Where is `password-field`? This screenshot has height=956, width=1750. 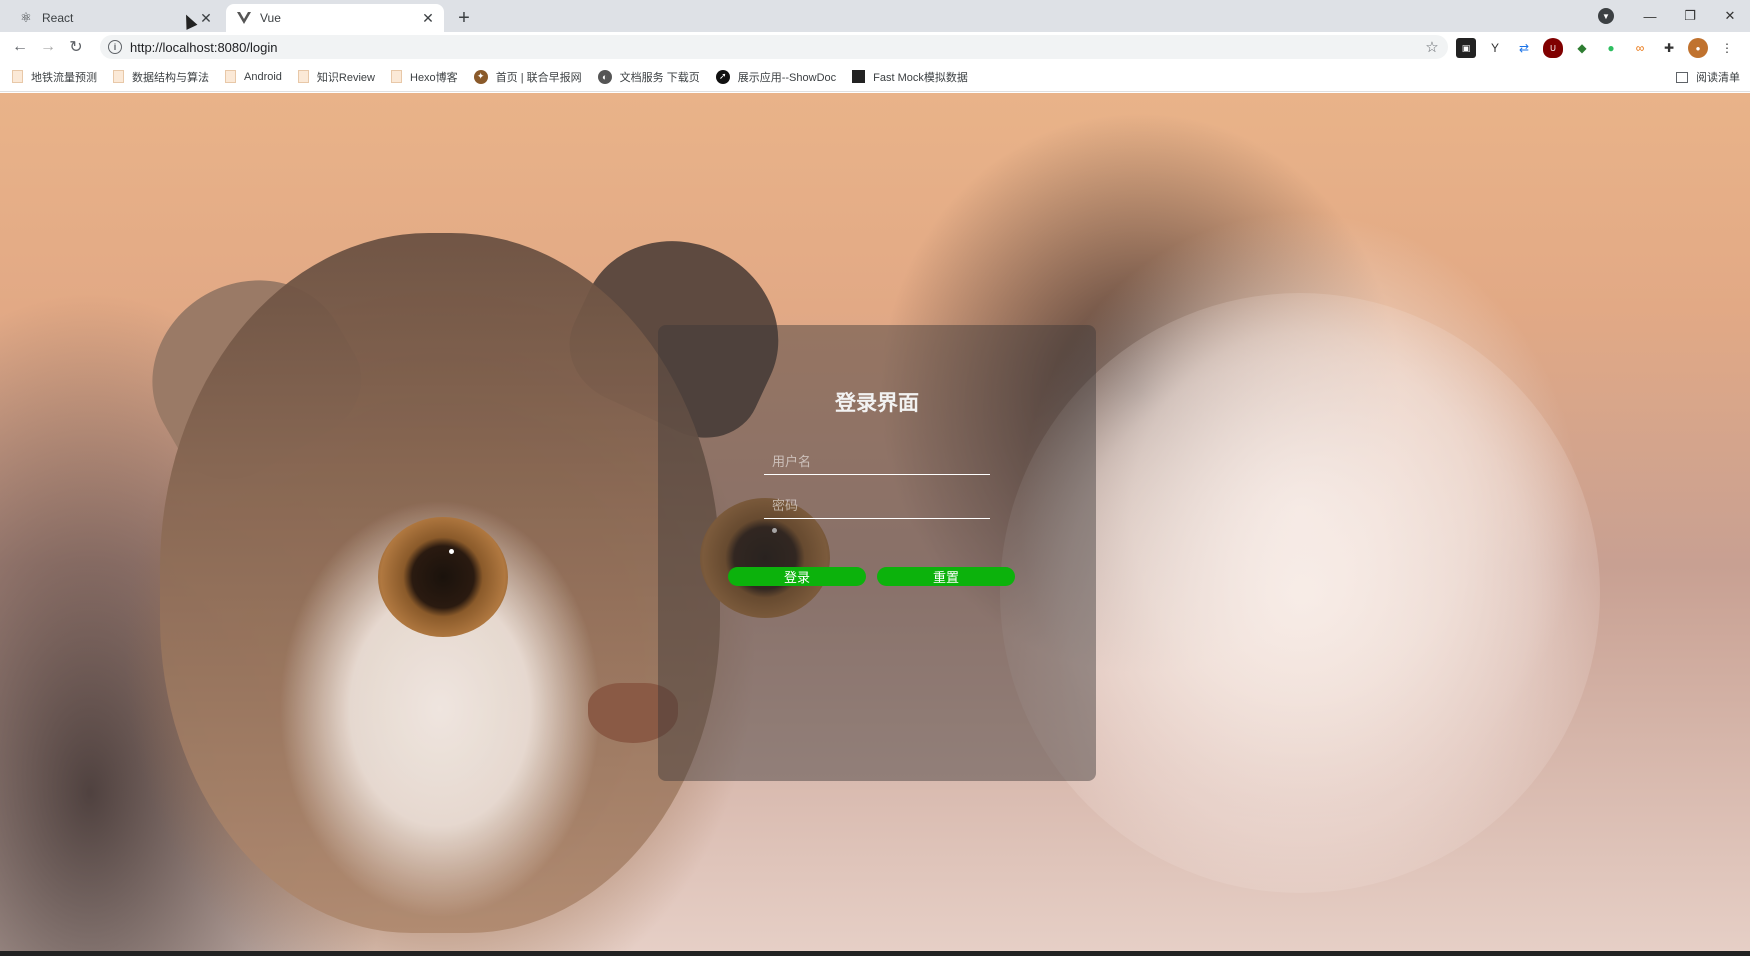
password-field is located at coordinates (877, 506).